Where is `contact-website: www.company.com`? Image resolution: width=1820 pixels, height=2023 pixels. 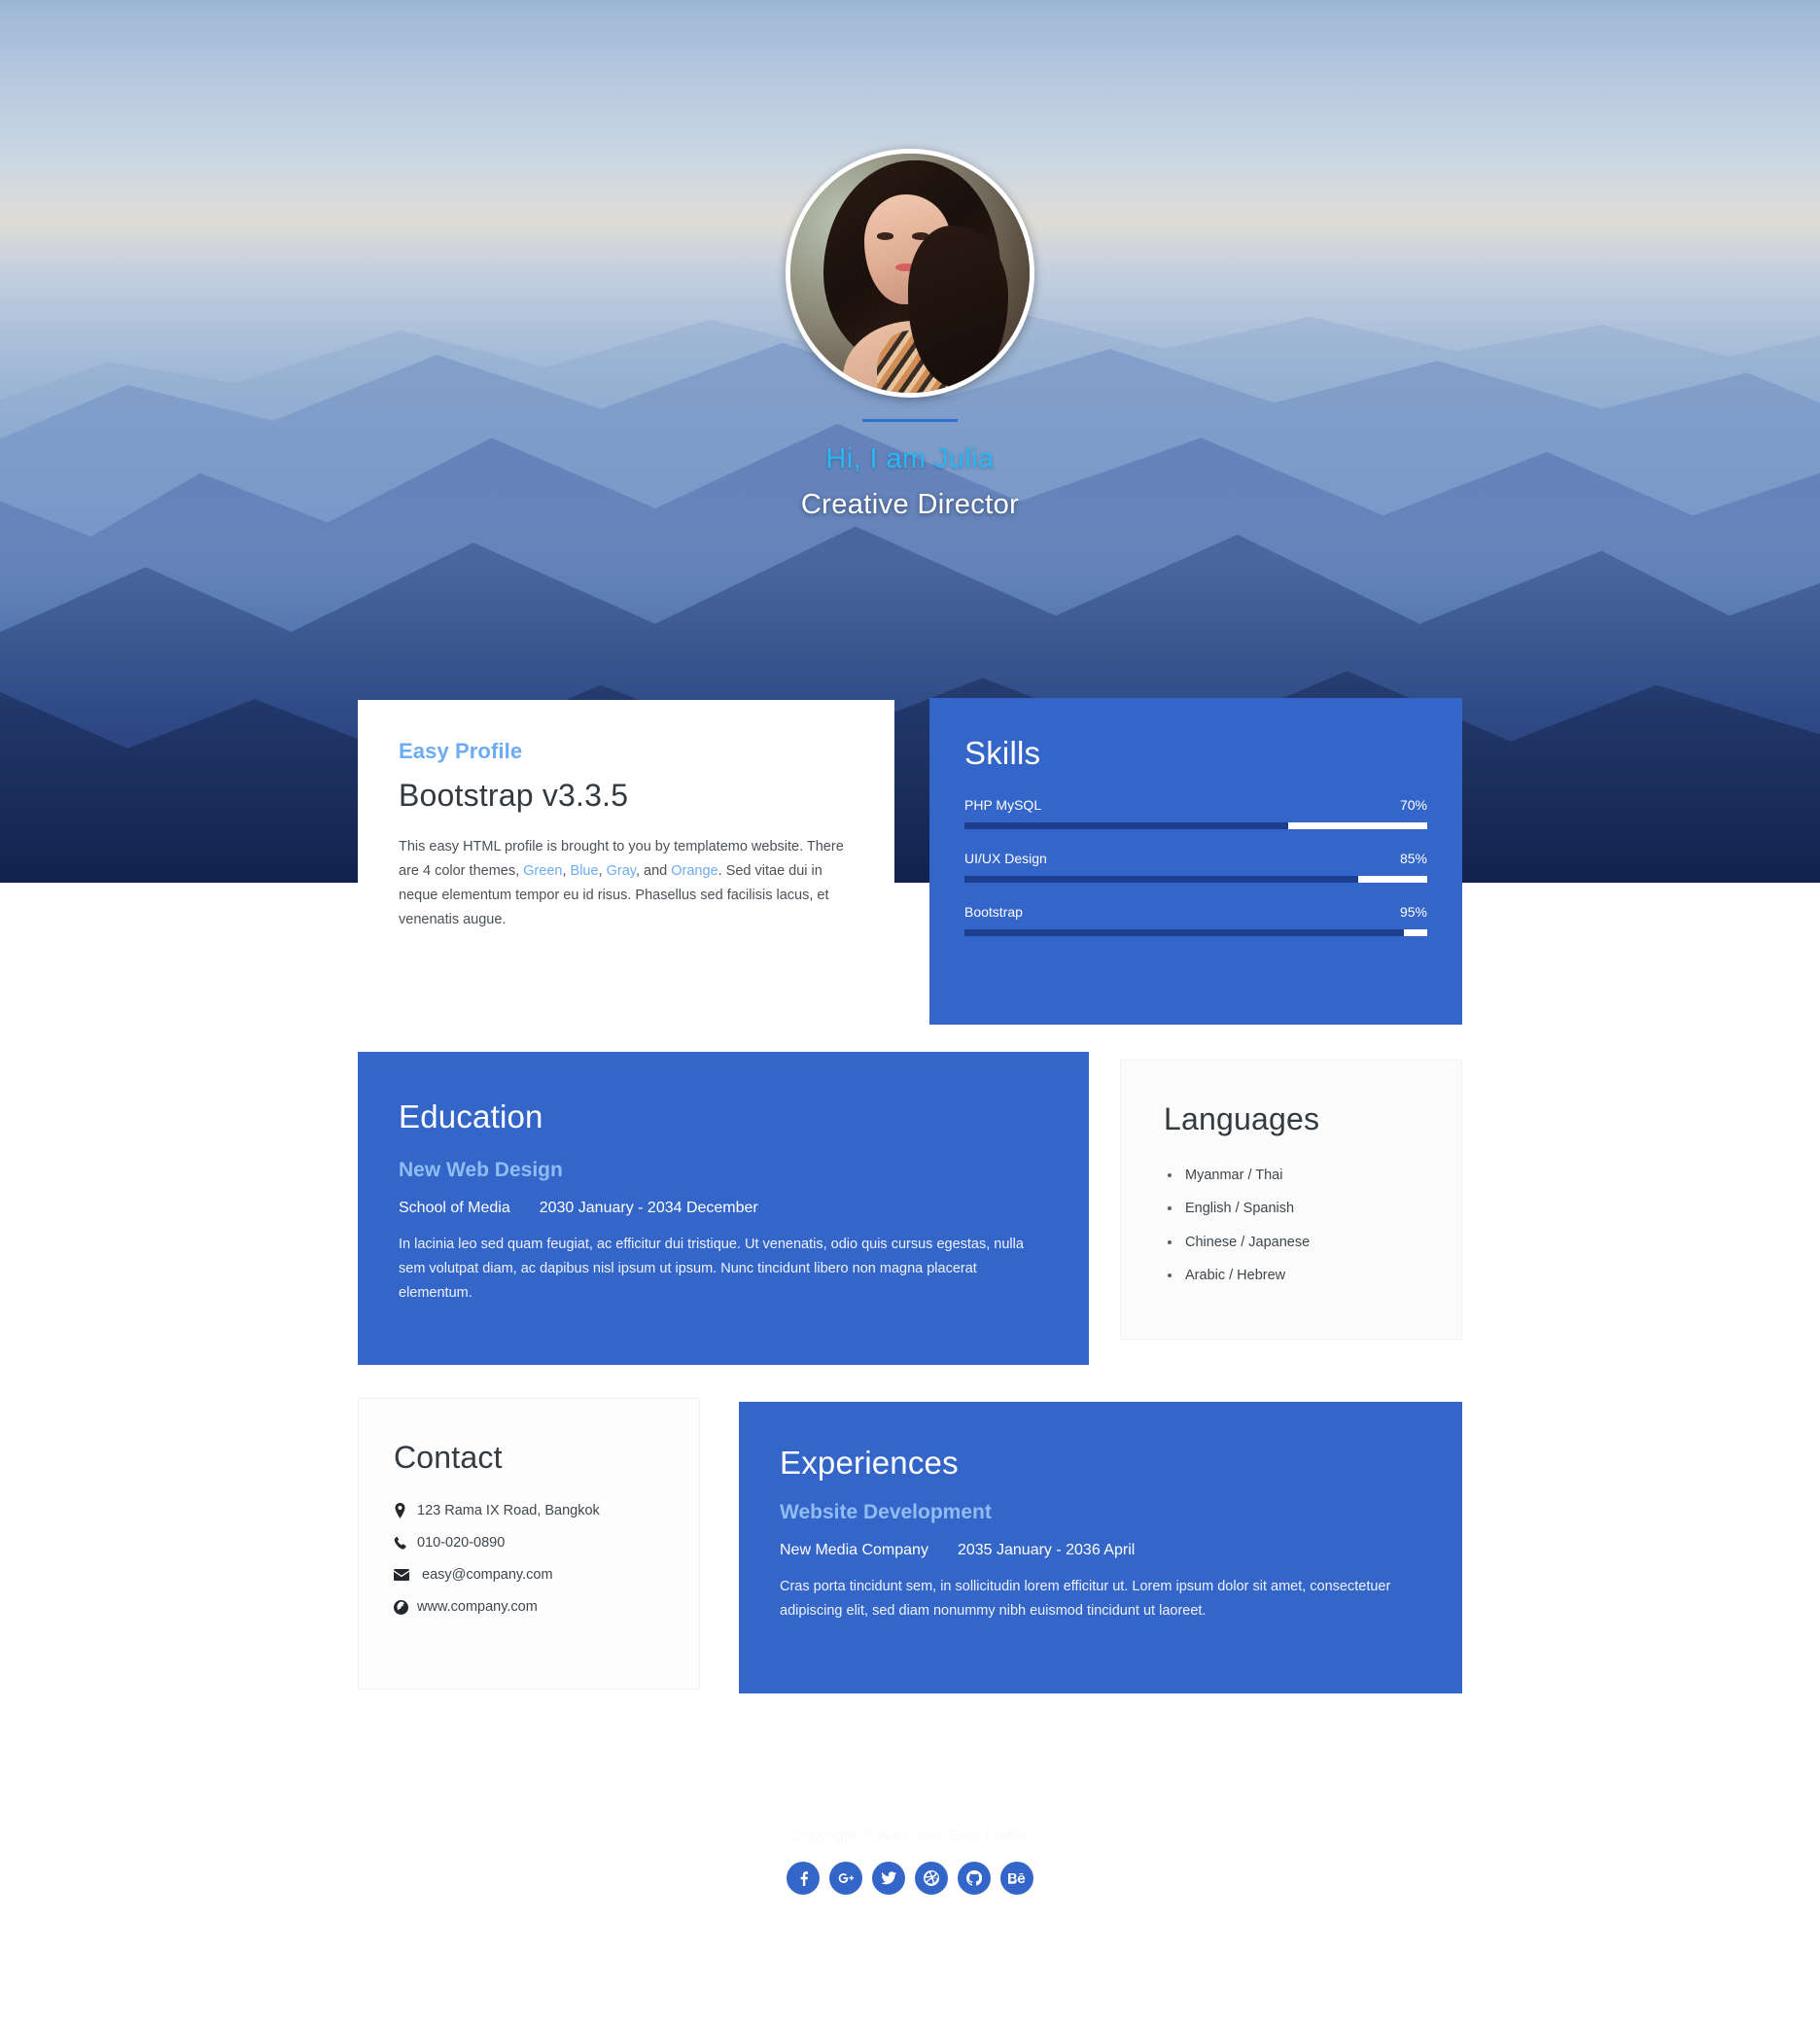
contact-website: www.company.com is located at coordinates (477, 1607).